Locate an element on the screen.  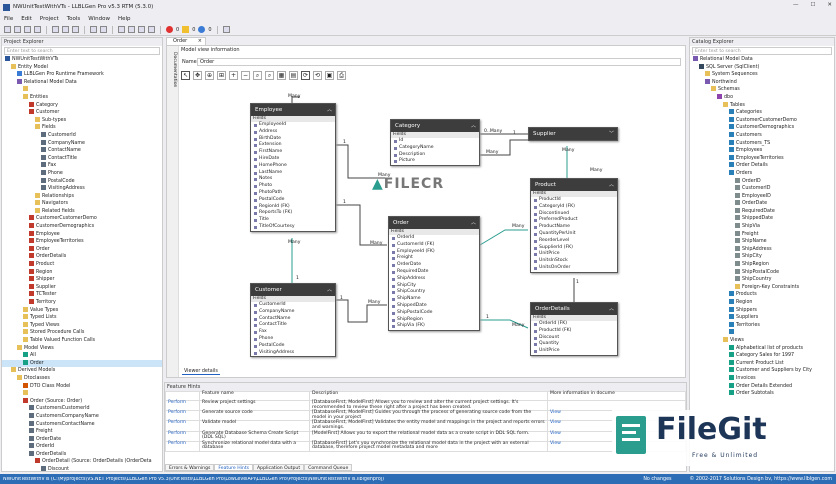
tree-item: Relational Model Data is located at coordinates (762, 60).